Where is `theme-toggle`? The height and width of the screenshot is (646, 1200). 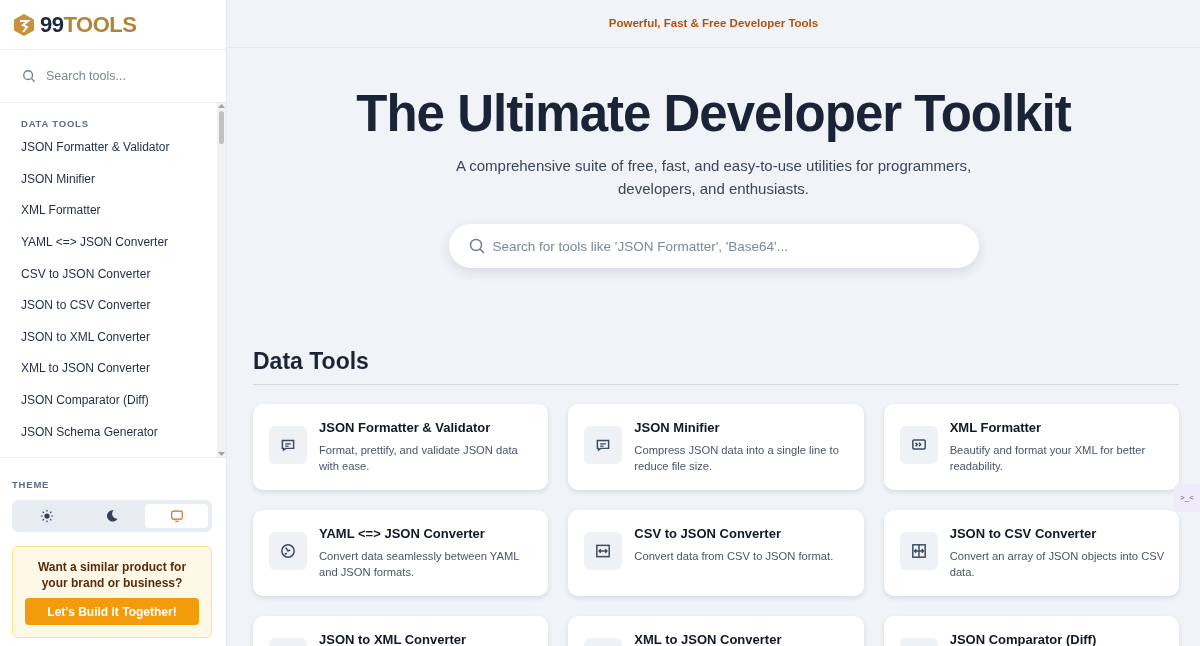 theme-toggle is located at coordinates (176, 516).